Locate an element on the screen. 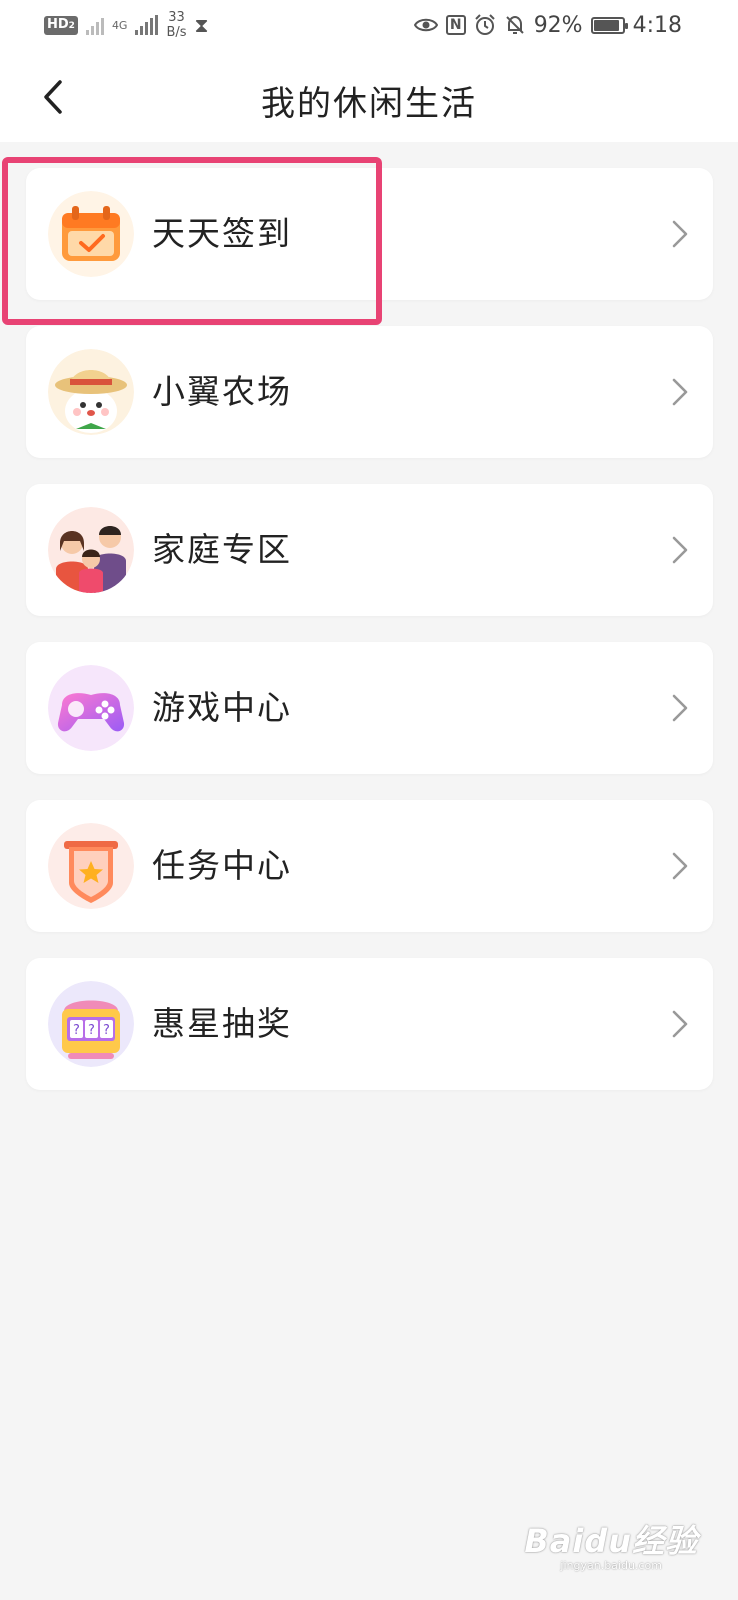 This screenshot has width=738, height=1600. list-item-farm: 小翼农场 is located at coordinates (369, 392).